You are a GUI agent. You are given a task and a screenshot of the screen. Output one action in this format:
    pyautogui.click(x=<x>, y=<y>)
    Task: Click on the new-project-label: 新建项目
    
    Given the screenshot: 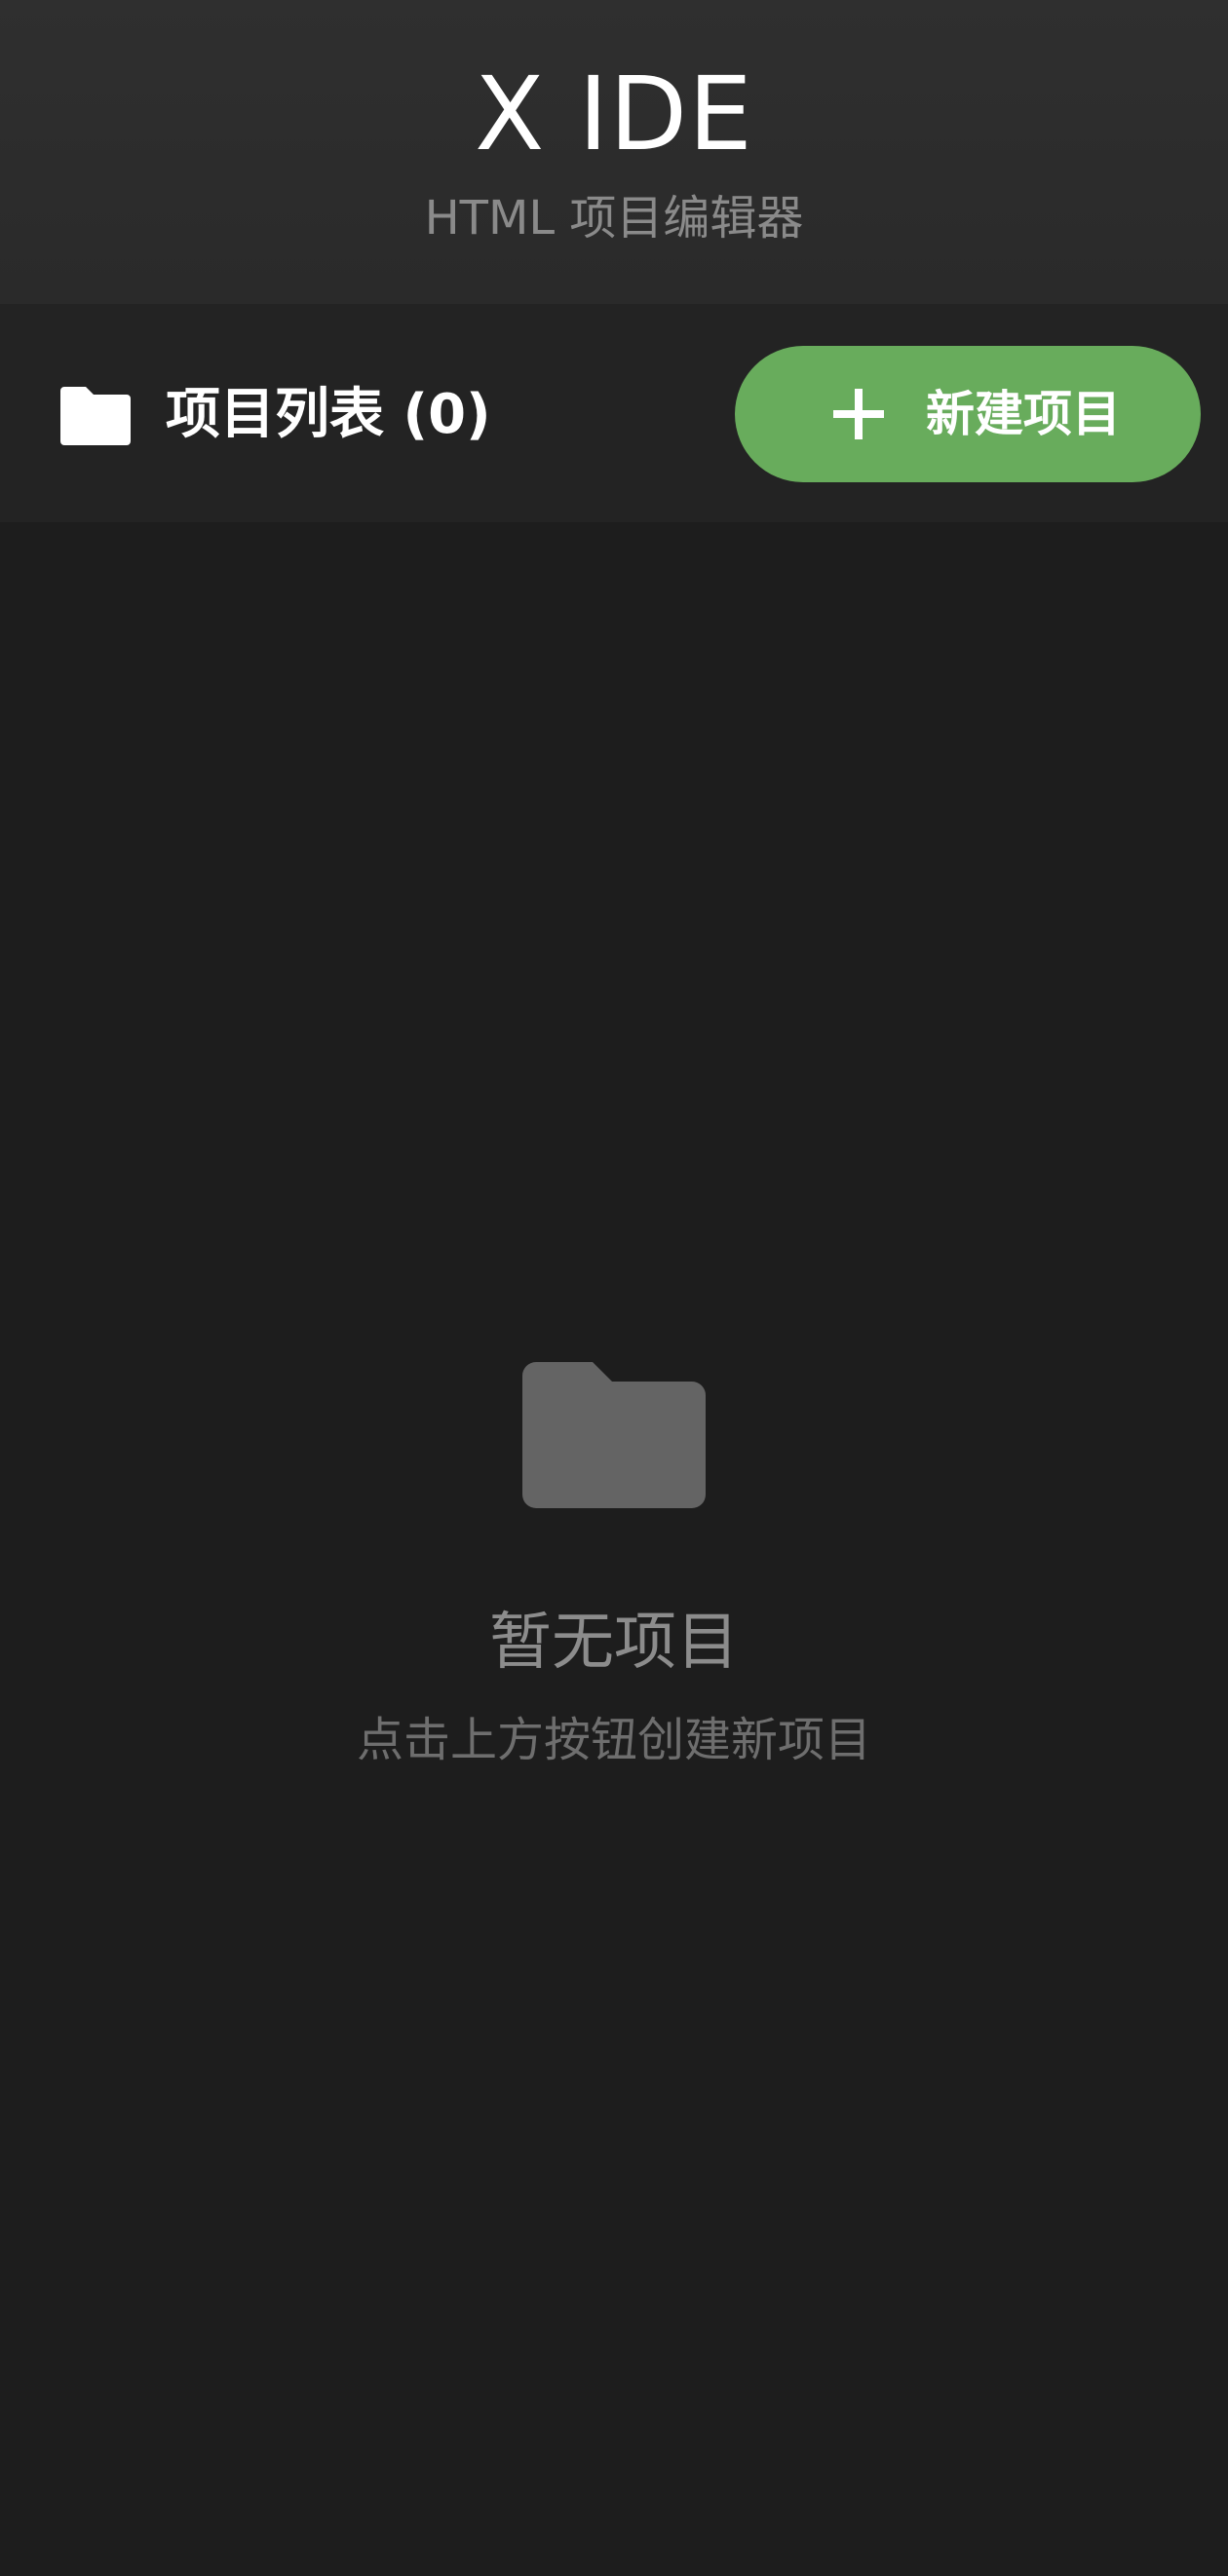 What is the action you would take?
    pyautogui.click(x=1023, y=414)
    